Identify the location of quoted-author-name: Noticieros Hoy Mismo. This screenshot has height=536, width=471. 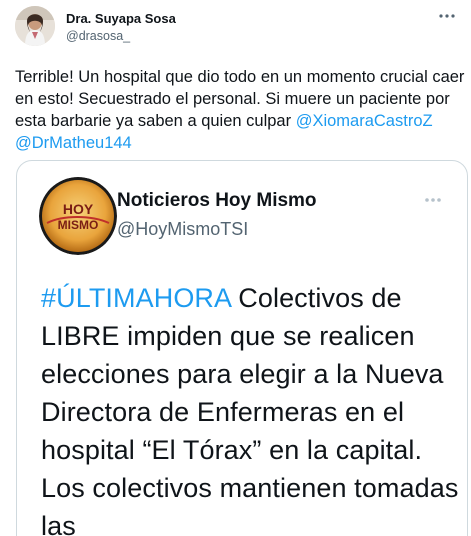
(217, 201).